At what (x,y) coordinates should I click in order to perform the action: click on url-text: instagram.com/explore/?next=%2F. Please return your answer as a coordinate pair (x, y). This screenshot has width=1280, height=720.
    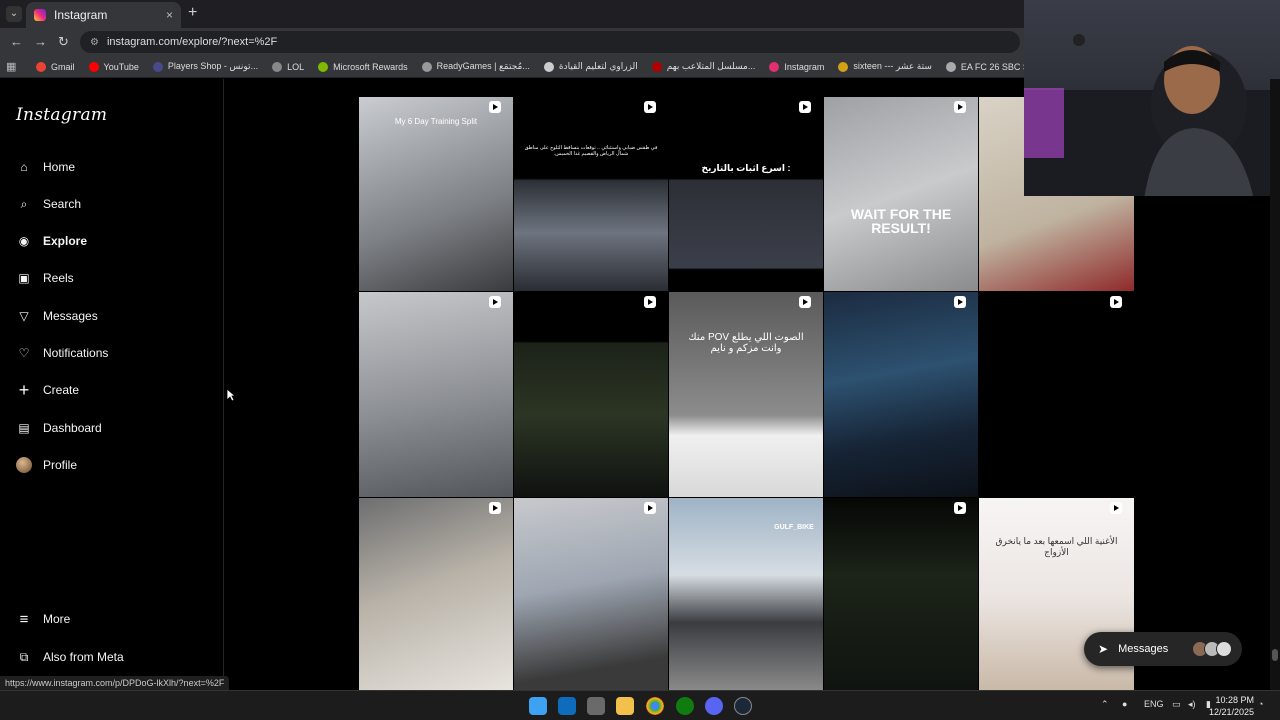
    Looking at the image, I should click on (192, 42).